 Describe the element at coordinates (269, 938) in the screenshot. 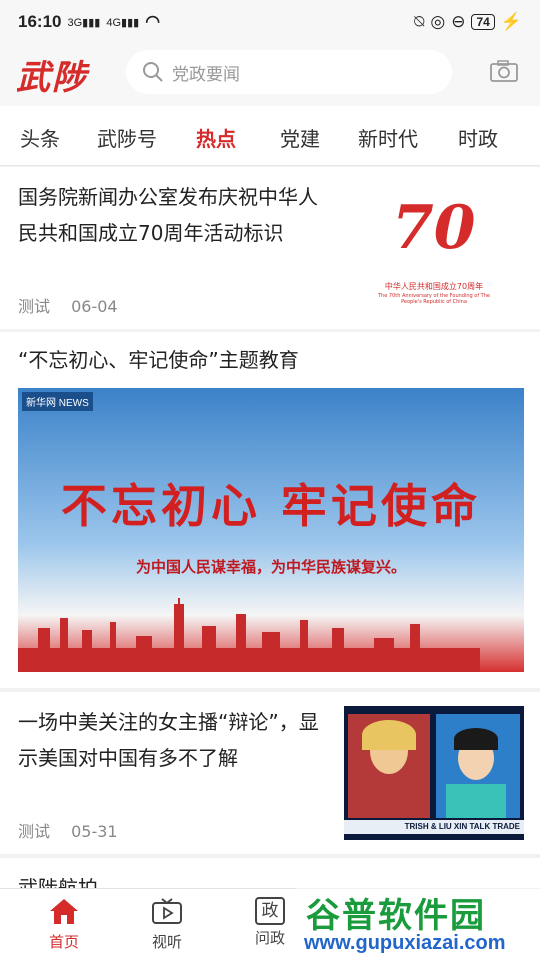

I see `nav-politics-label: 问政` at that location.